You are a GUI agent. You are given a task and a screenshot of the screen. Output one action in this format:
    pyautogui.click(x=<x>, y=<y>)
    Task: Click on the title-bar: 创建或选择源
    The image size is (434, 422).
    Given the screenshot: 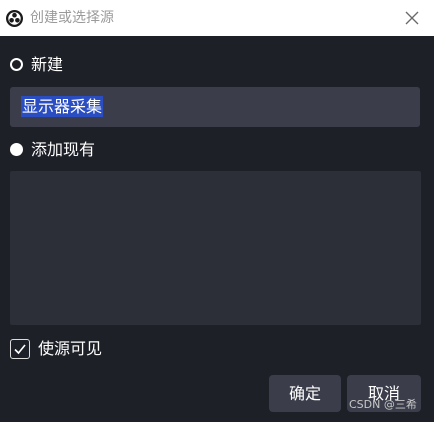 What is the action you would take?
    pyautogui.click(x=217, y=18)
    